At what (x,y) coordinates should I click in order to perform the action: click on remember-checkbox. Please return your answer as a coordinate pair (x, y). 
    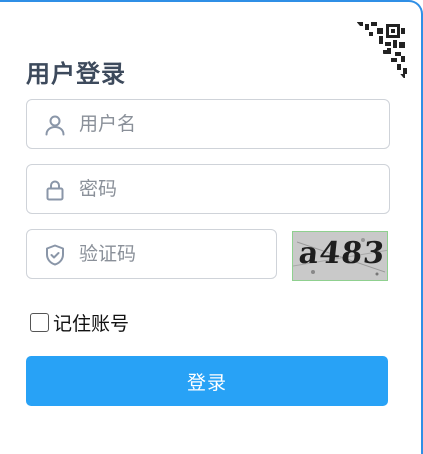
    Looking at the image, I should click on (39, 322).